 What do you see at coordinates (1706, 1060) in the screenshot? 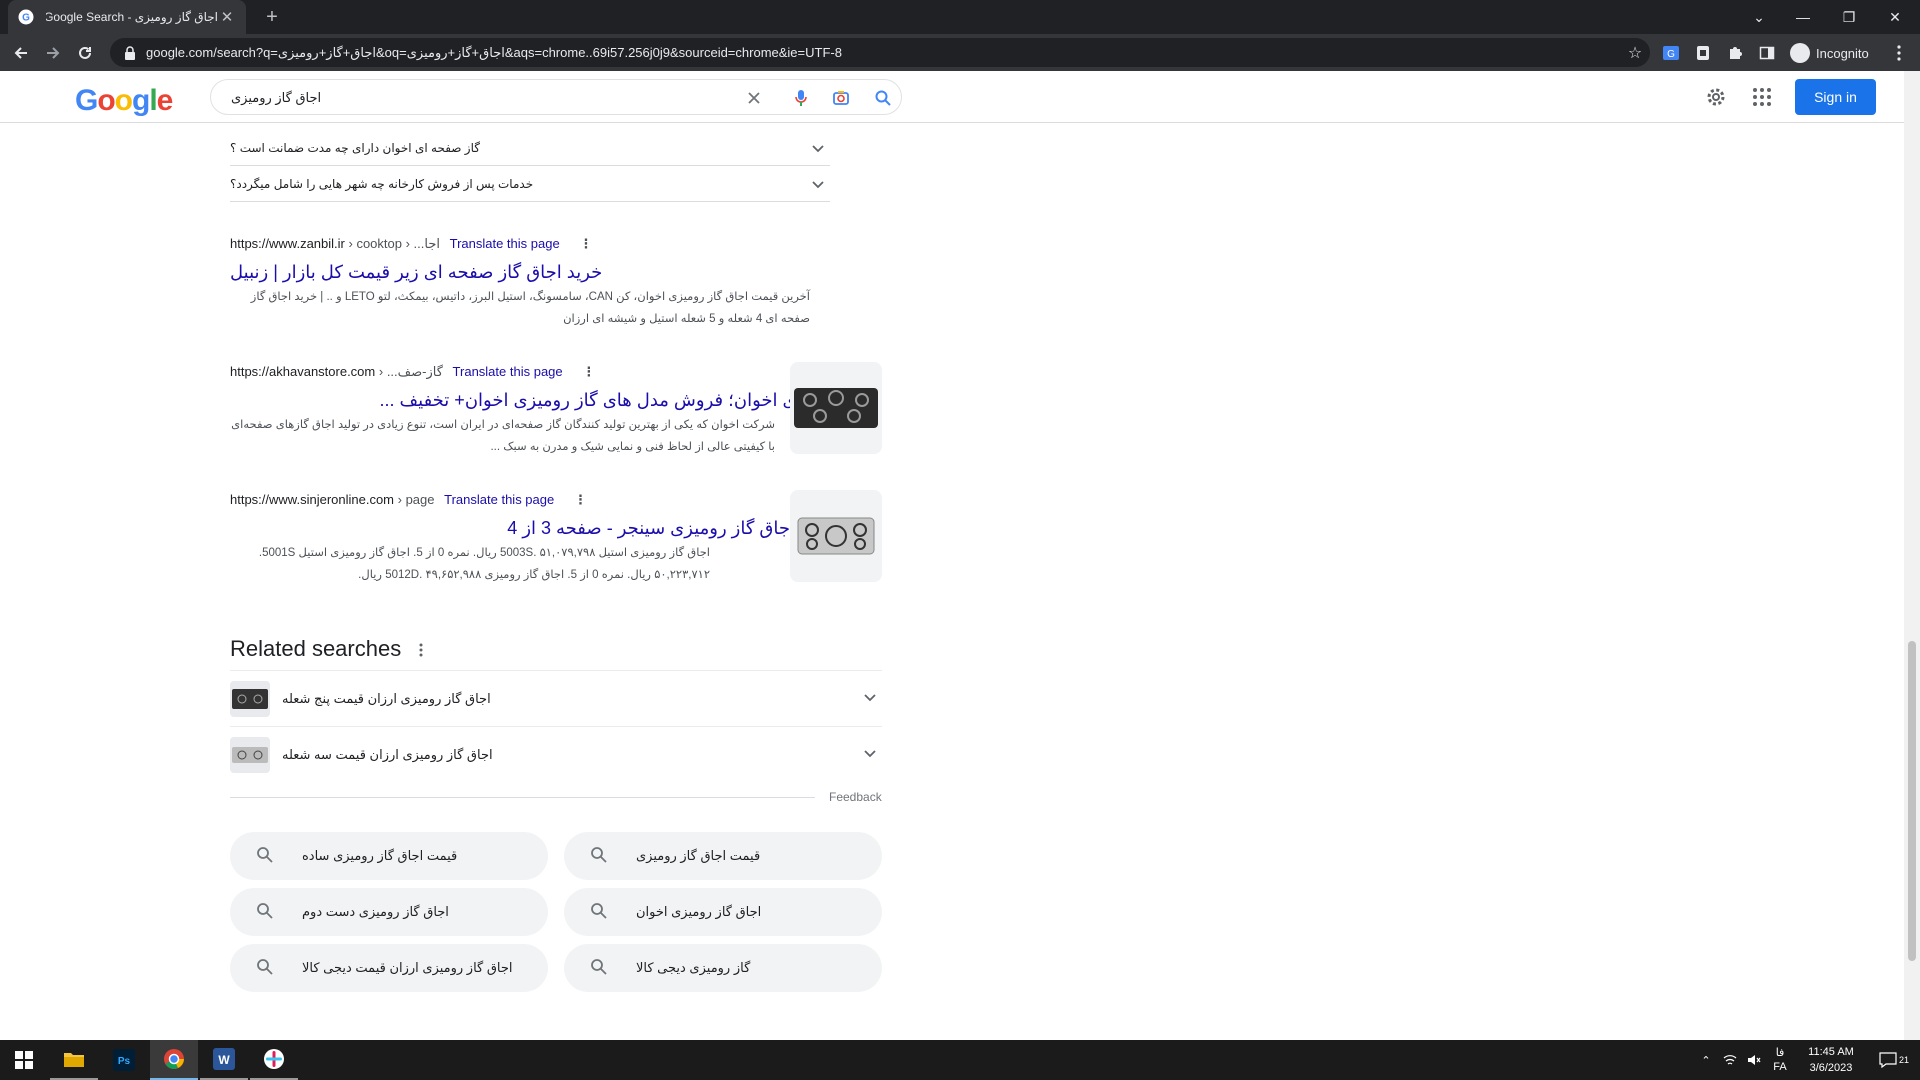
I see `tray-chevron-up-icon: ⌃` at bounding box center [1706, 1060].